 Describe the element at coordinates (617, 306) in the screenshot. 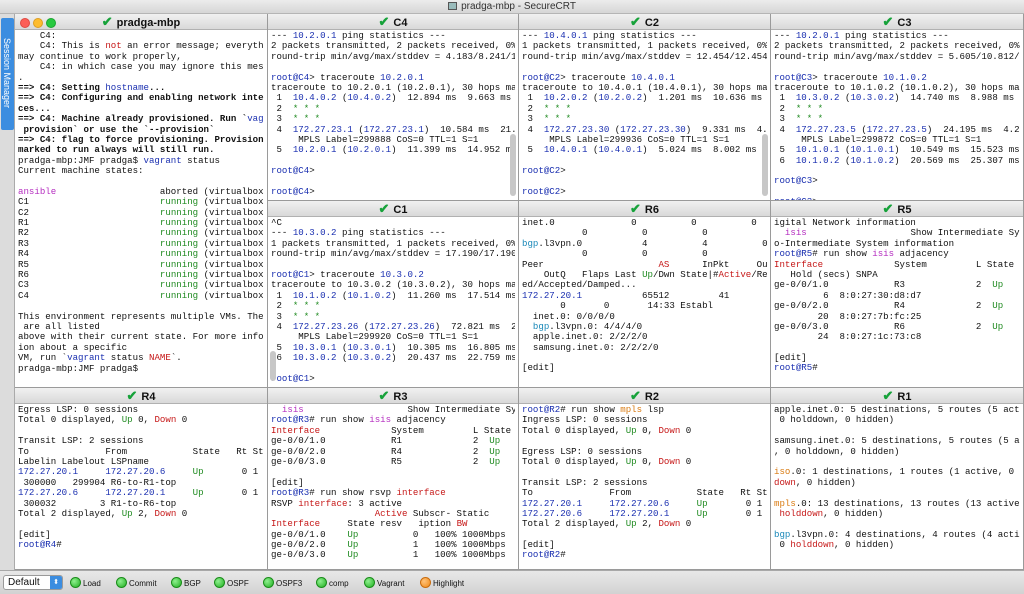

I see `terminal-text: 0 0 14:33 Establ` at that location.